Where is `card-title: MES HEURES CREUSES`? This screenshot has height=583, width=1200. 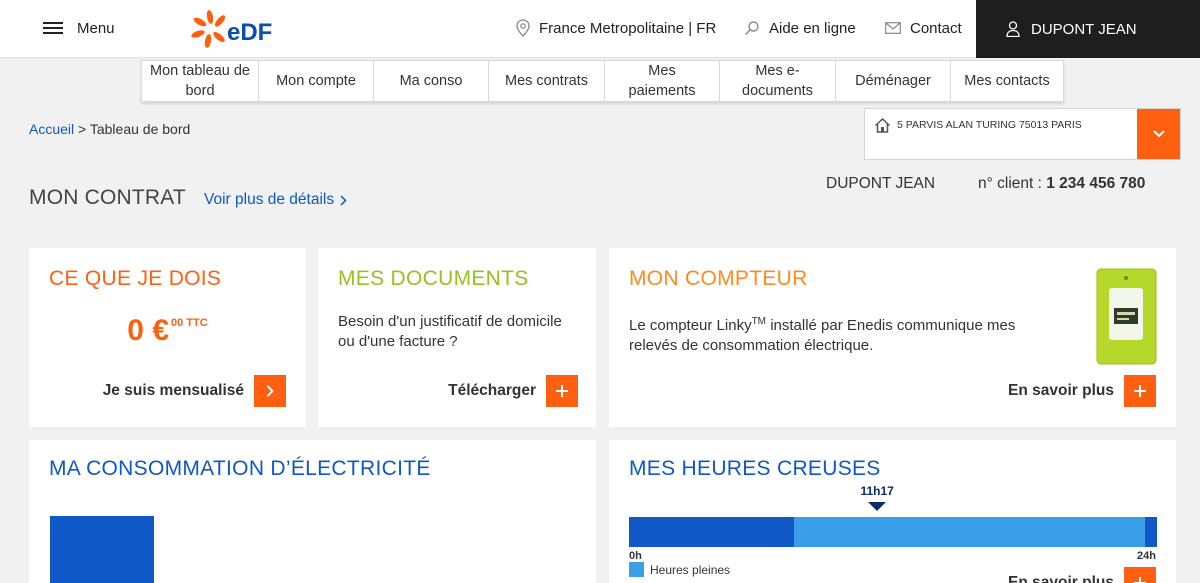 card-title: MES HEURES CREUSES is located at coordinates (755, 468).